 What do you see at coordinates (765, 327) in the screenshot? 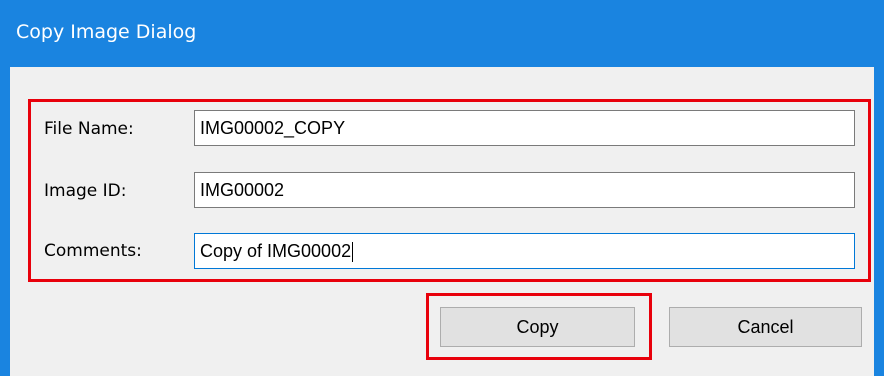
I see `cancel-button: Cancel` at bounding box center [765, 327].